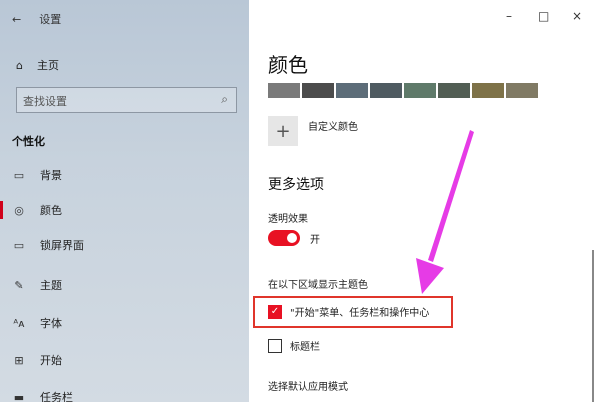 The height and width of the screenshot is (402, 599). What do you see at coordinates (16, 19) in the screenshot?
I see `back-arrow-icon: ←` at bounding box center [16, 19].